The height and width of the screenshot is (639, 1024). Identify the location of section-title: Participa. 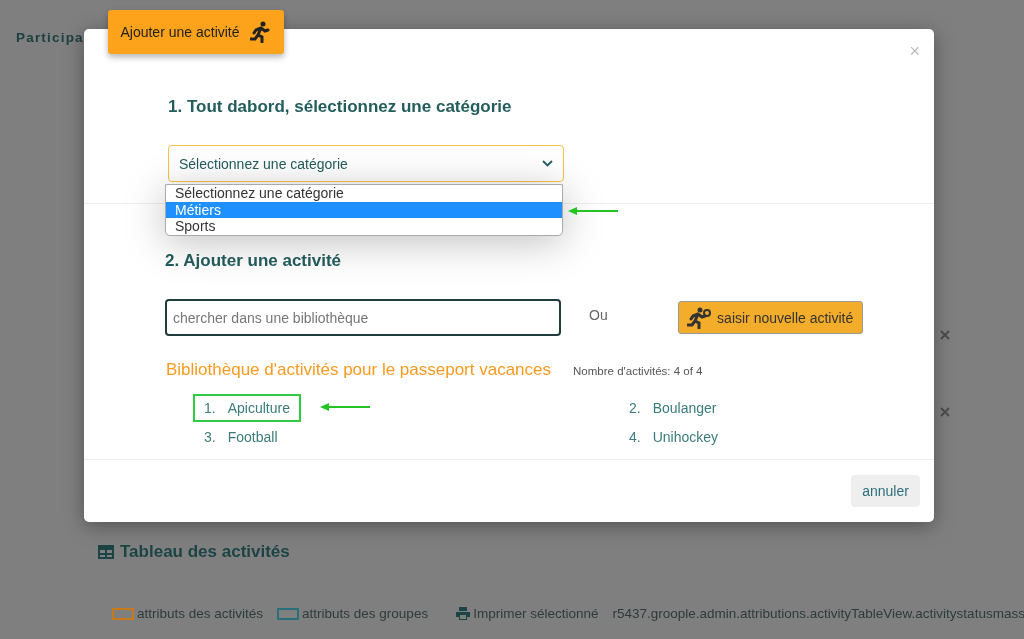
(50, 37).